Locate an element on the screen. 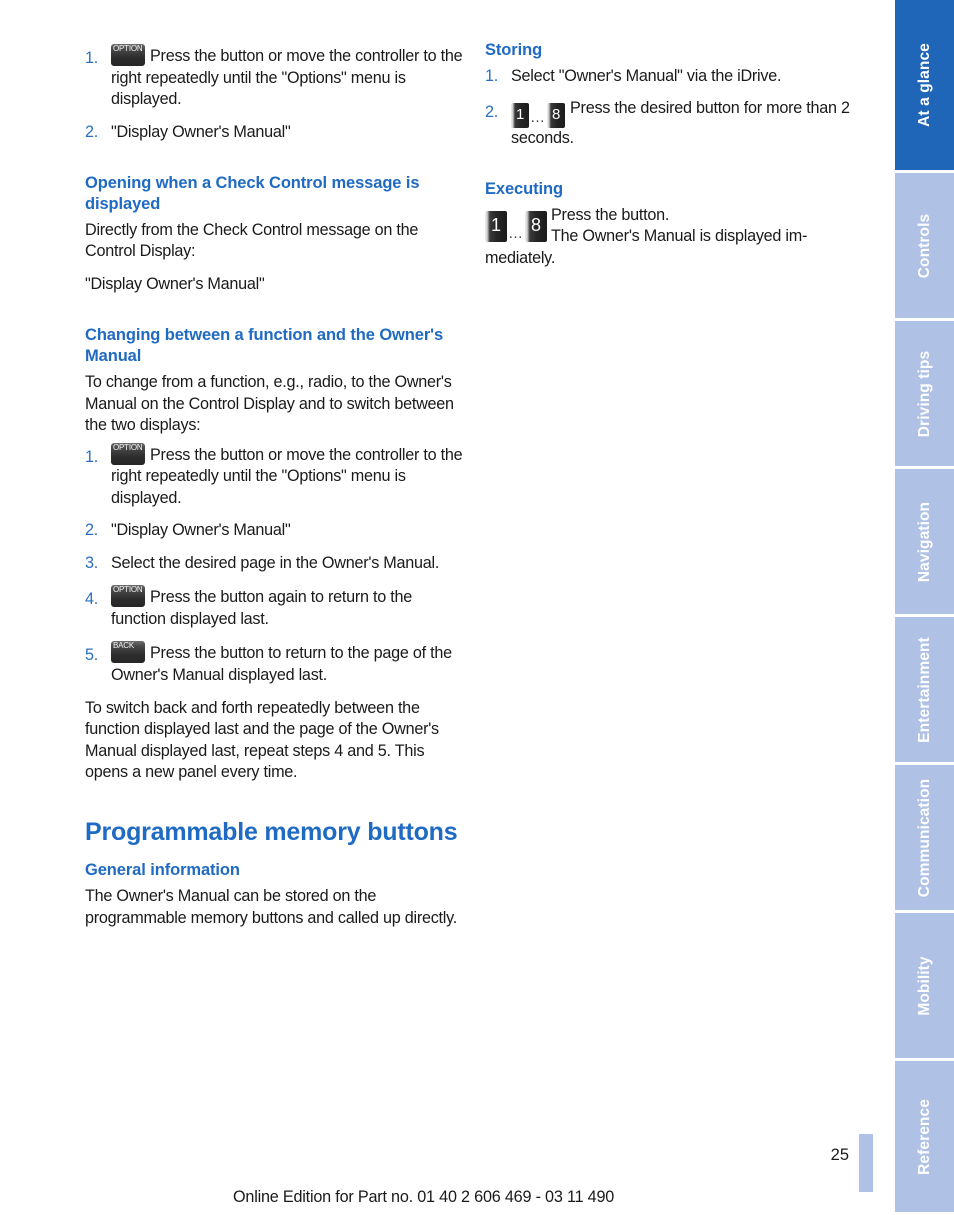 The height and width of the screenshot is (1215, 954). tab-mobility: Mobility is located at coordinates (924, 985).